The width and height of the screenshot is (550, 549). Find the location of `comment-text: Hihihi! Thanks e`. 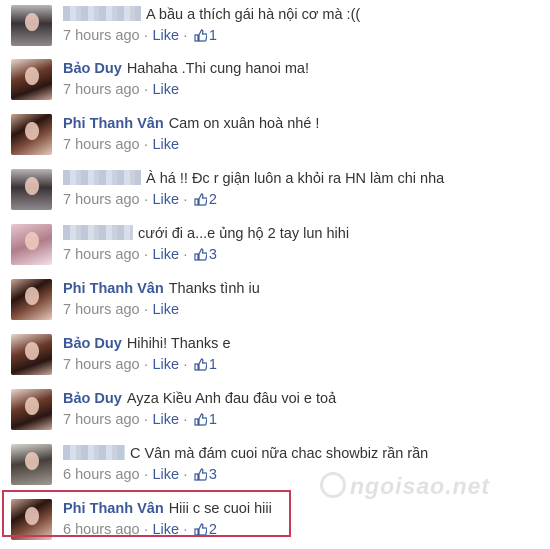

comment-text: Hihihi! Thanks e is located at coordinates (178, 344).